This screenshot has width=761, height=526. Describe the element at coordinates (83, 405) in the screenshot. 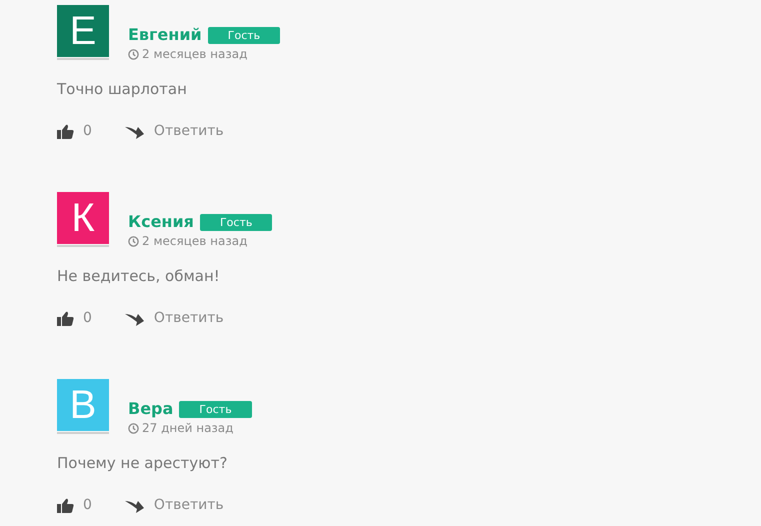

I see `avatar: В` at that location.